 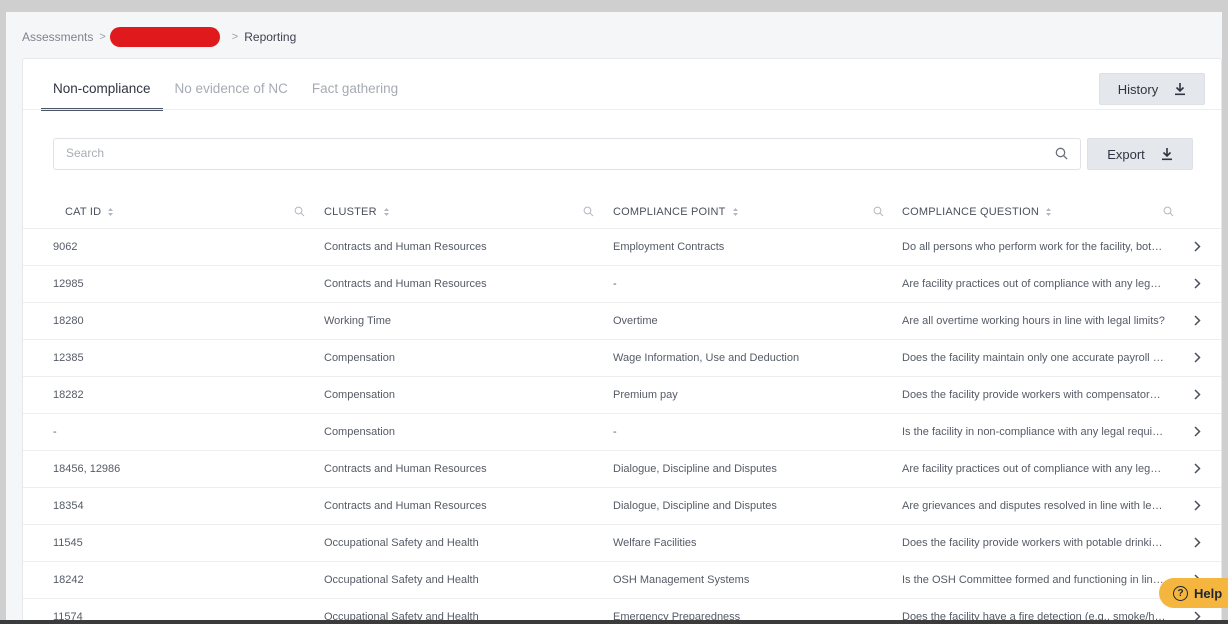 I want to click on column-header-label: COMPLIANCE QUESTION, so click(x=971, y=212).